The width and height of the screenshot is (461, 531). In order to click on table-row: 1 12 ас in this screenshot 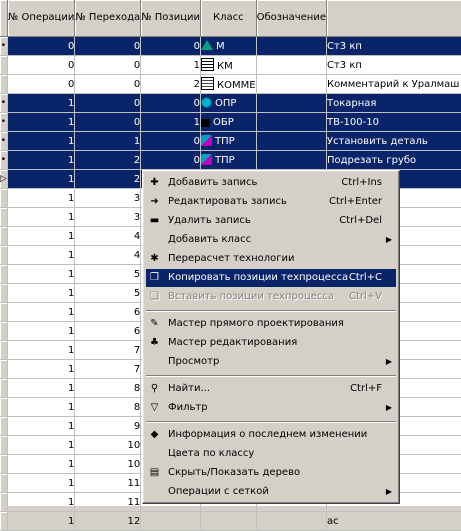, I will do `click(230, 521)`.